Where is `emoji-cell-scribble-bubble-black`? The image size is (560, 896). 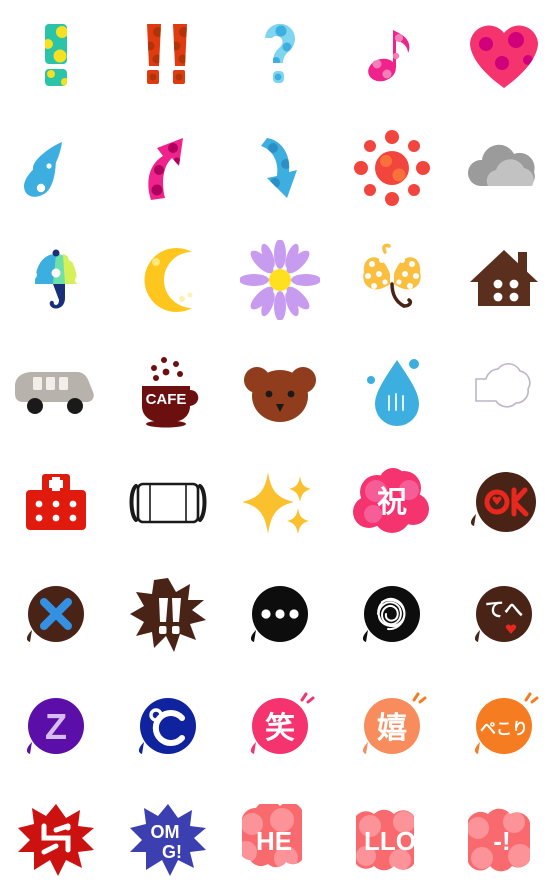
emoji-cell-scribble-bubble-black is located at coordinates (392, 616).